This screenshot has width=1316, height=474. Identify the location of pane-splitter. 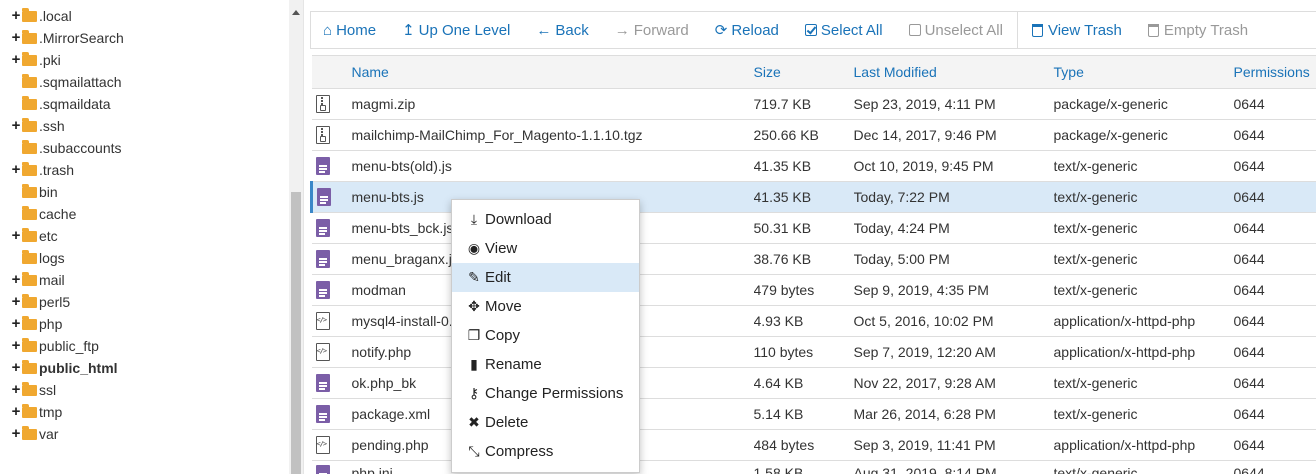
(306, 237).